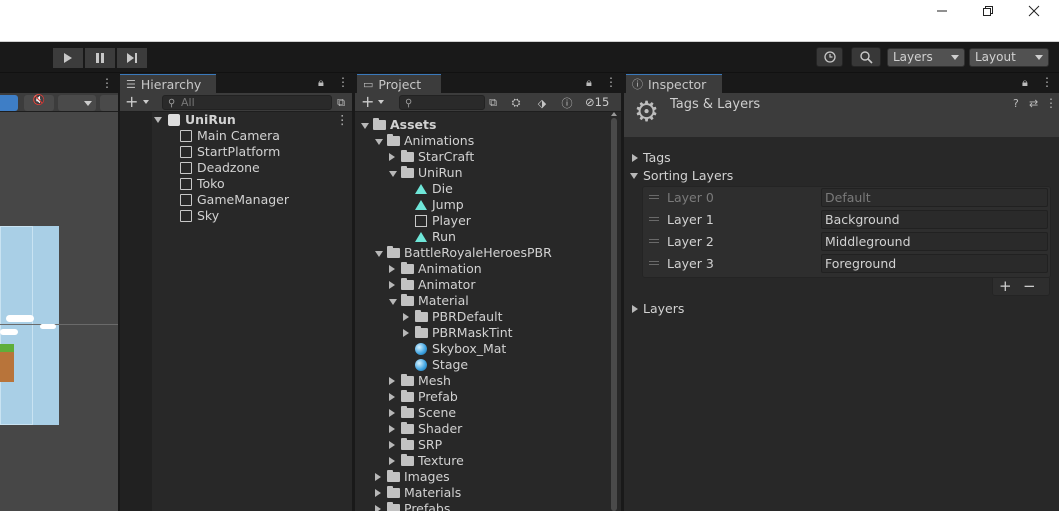  What do you see at coordinates (829, 57) in the screenshot?
I see `history-button` at bounding box center [829, 57].